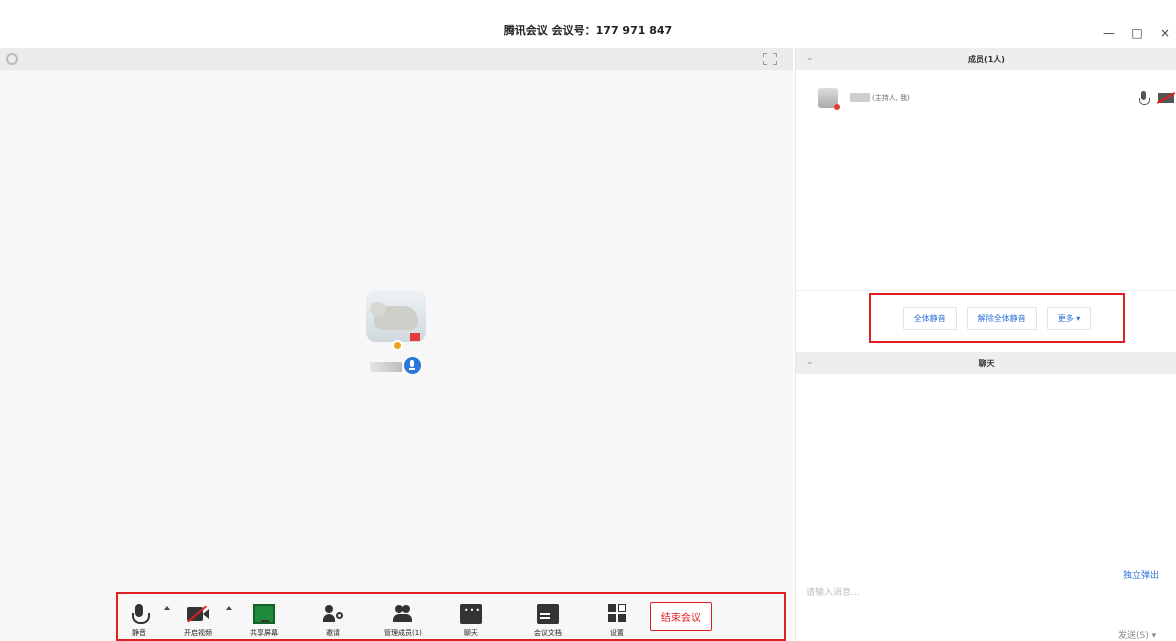  What do you see at coordinates (547, 632) in the screenshot?
I see `docs-label: 会议文档` at bounding box center [547, 632].